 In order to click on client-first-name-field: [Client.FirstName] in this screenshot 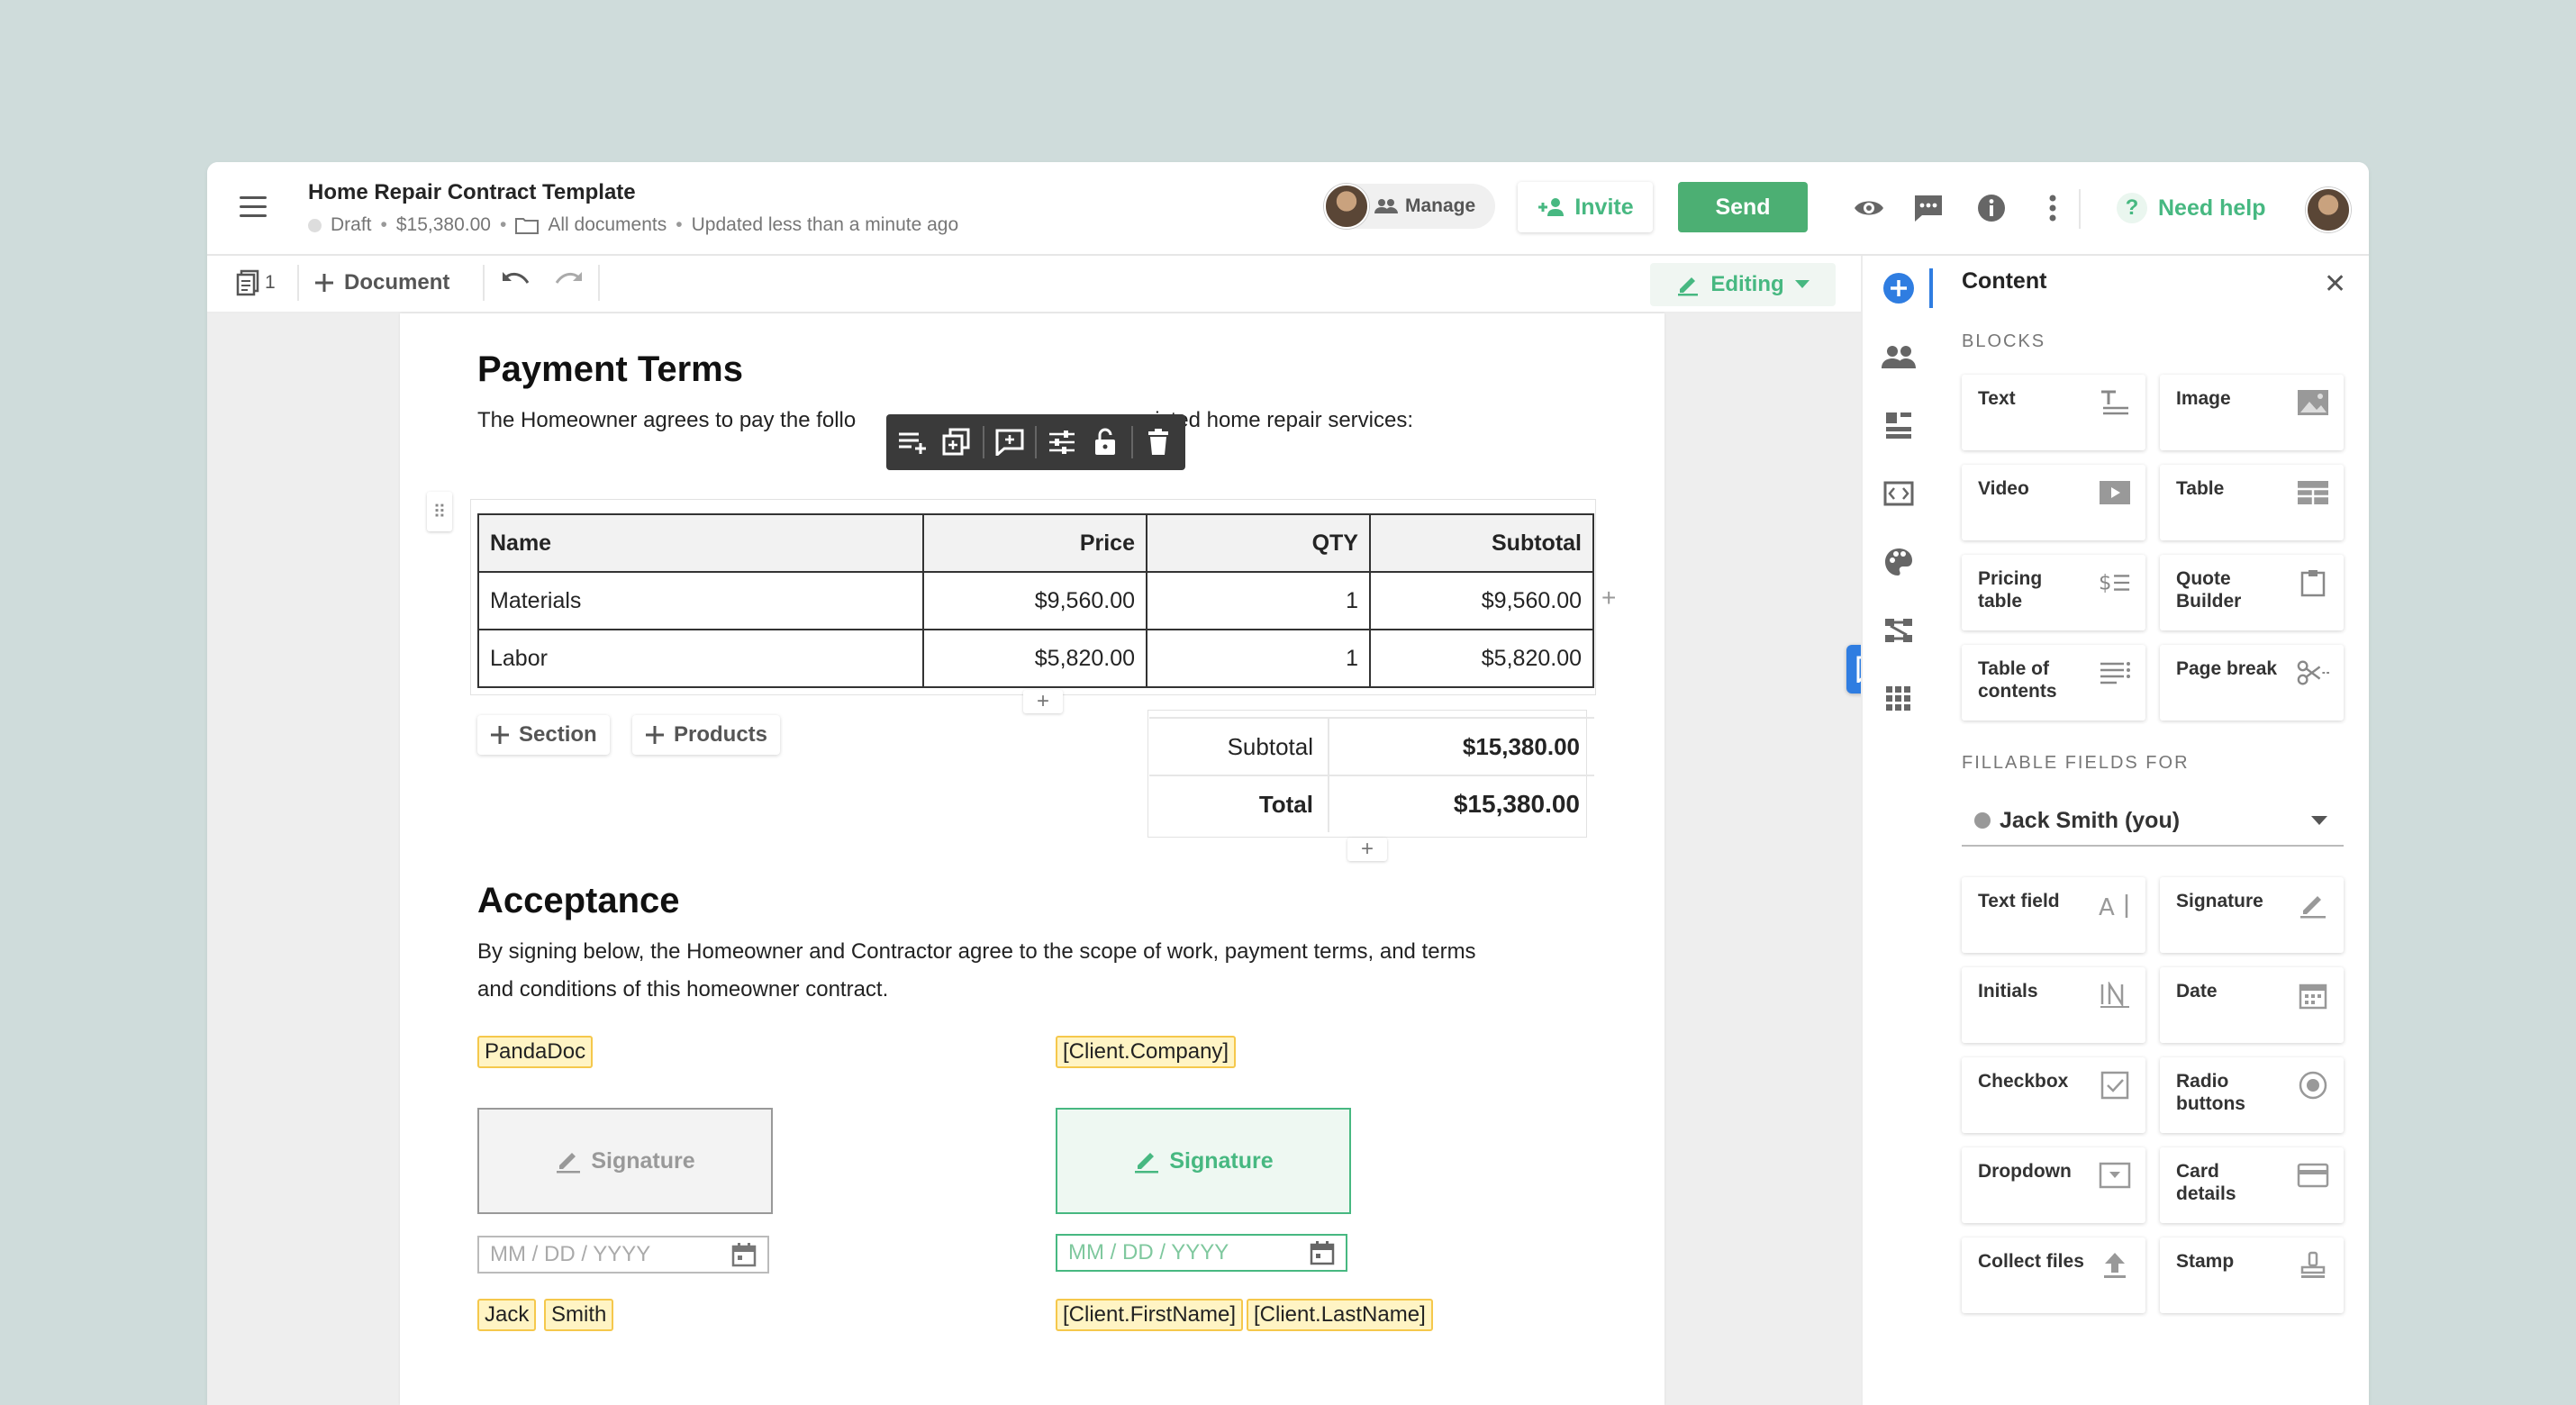, I will do `click(1150, 1315)`.